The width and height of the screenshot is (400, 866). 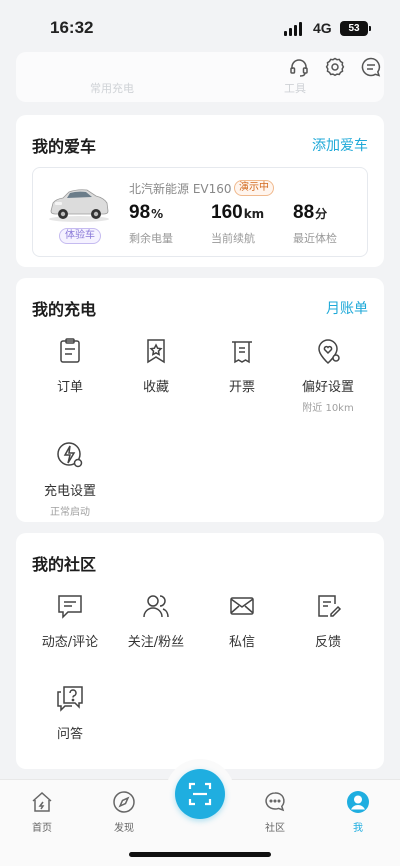 What do you see at coordinates (358, 802) in the screenshot?
I see `user-avatar-icon` at bounding box center [358, 802].